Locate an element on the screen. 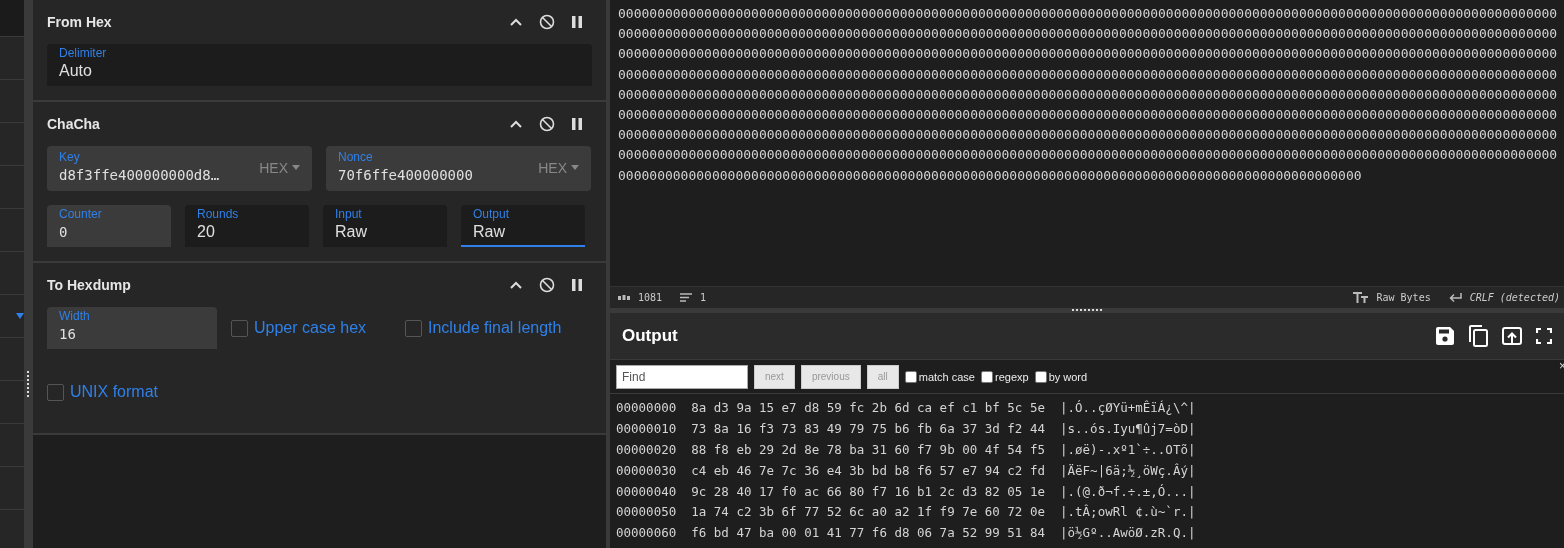 The image size is (1564, 548). field-value: 70f6ffe400000000 is located at coordinates (406, 175).